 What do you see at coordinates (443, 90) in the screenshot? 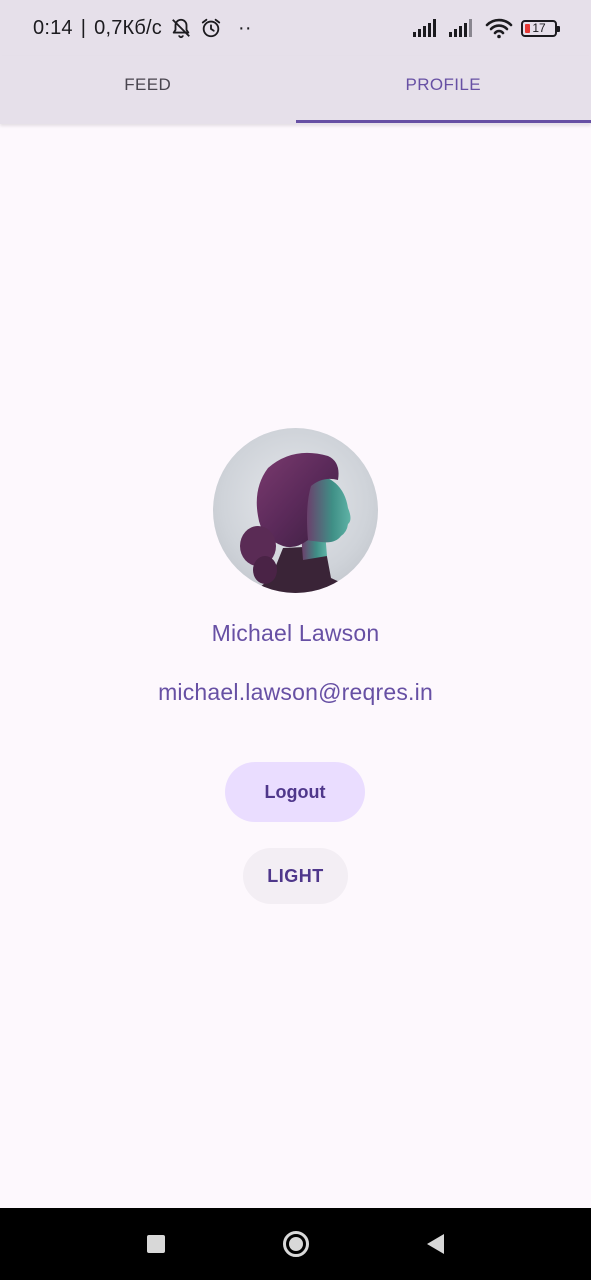
I see `tab-profile: PROFILE` at bounding box center [443, 90].